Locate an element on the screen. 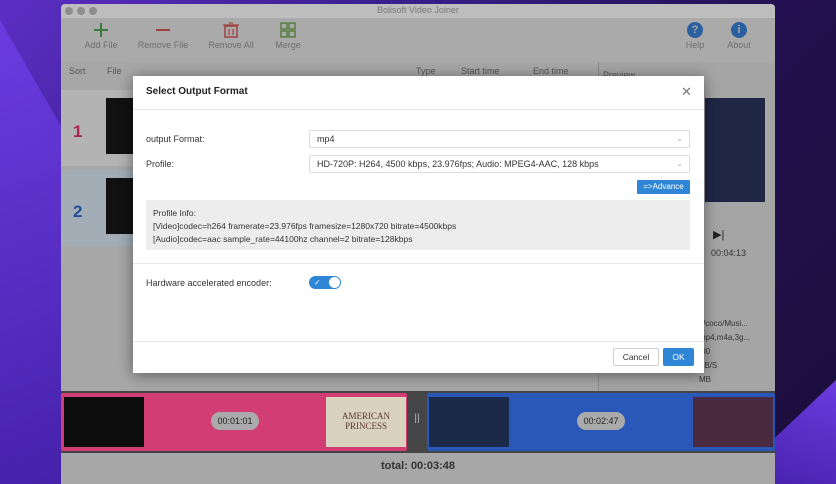 The height and width of the screenshot is (484, 836). profile-info-heading: Profile Info: is located at coordinates (174, 213).